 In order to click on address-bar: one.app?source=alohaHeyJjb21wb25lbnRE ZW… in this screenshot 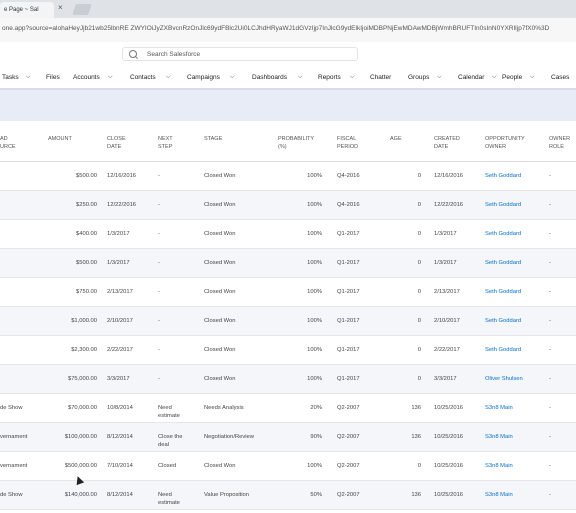, I will do `click(288, 30)`.